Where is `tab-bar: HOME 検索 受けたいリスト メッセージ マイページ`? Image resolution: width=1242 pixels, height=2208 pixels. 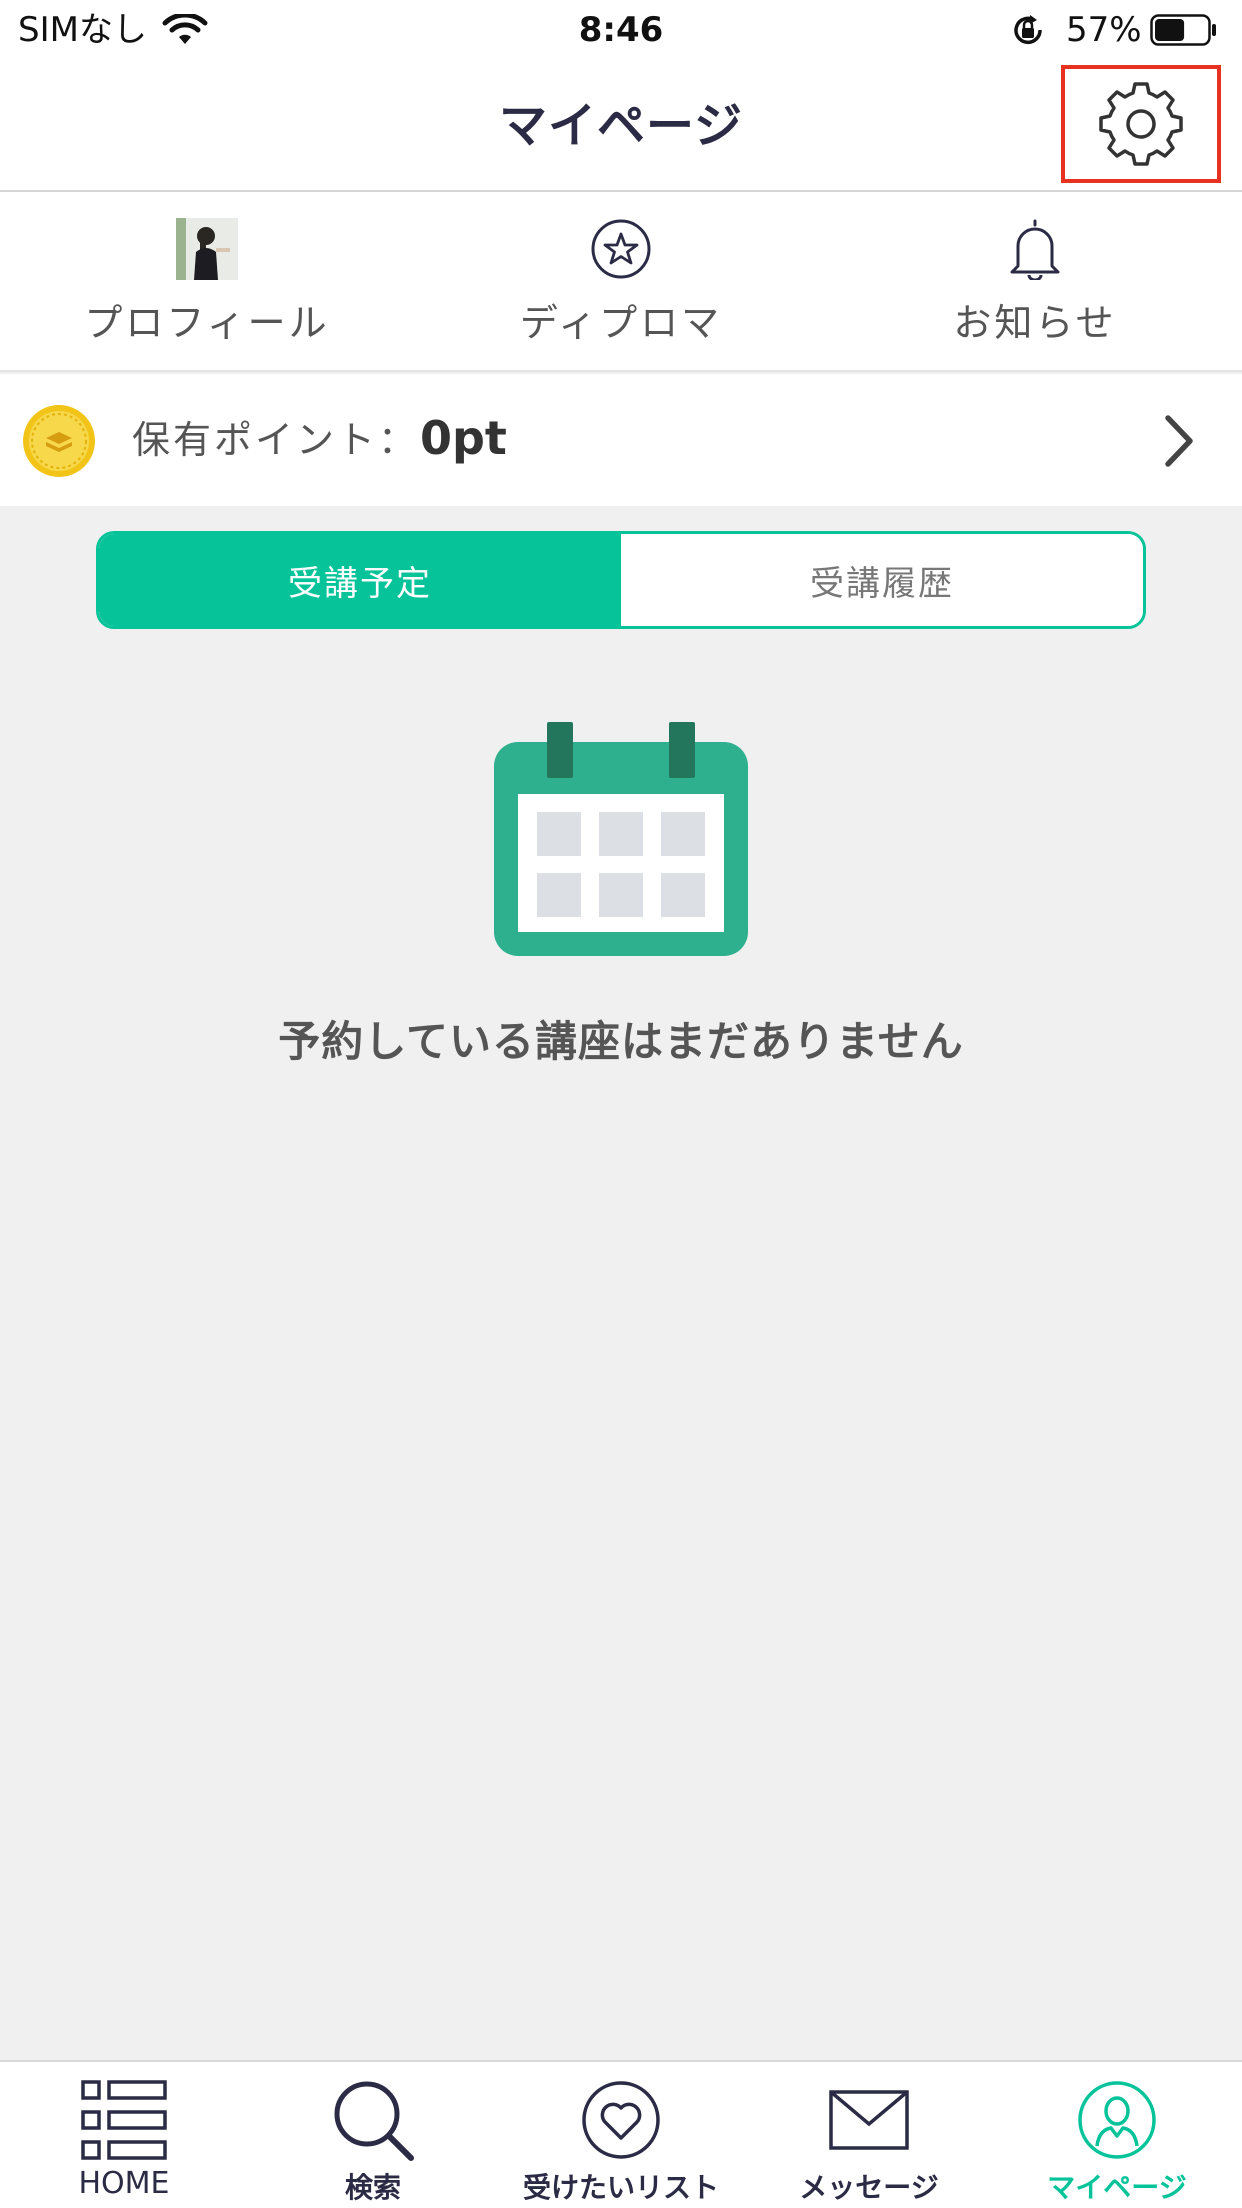 tab-bar: HOME 検索 受けたいリスト メッセージ マイページ is located at coordinates (621, 2134).